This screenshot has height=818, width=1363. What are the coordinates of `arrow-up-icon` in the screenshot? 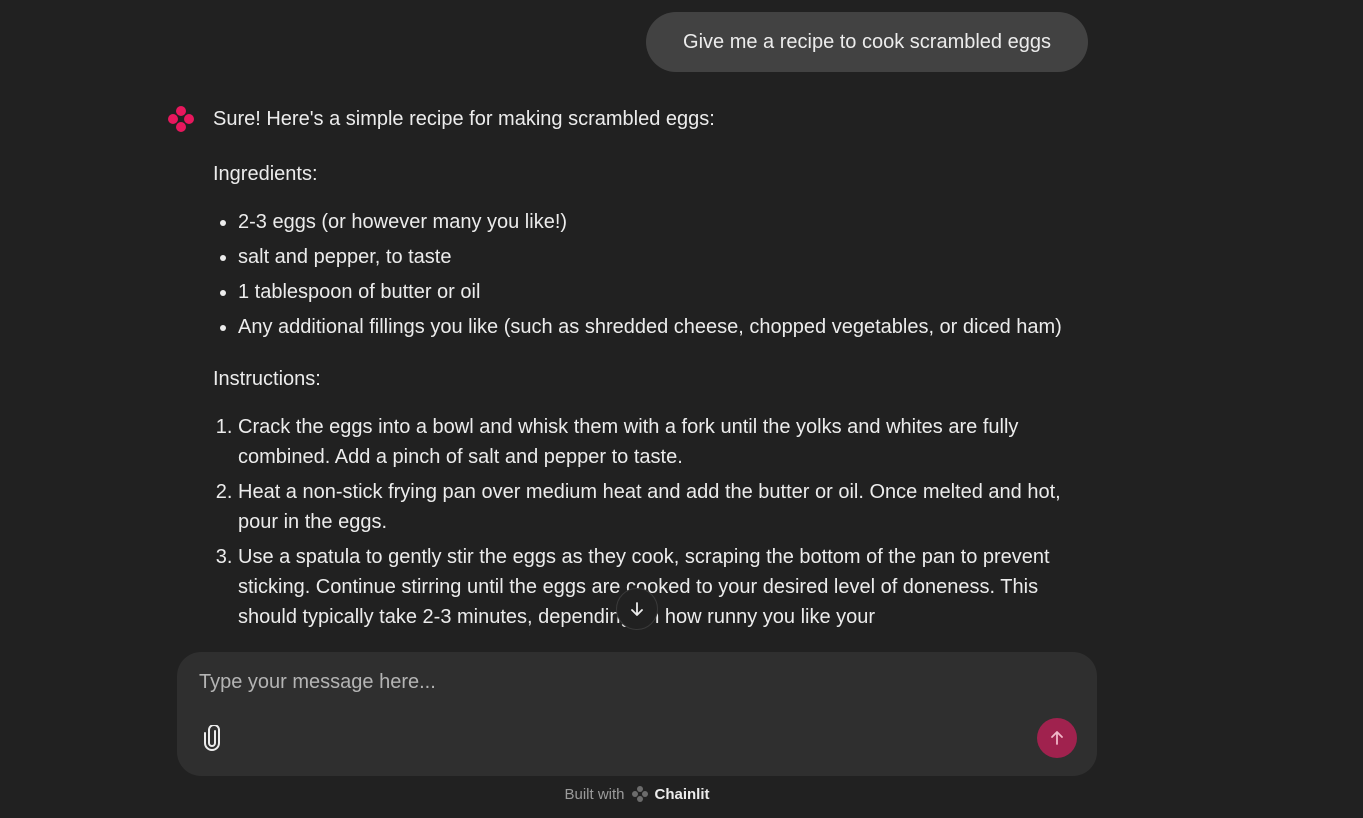 It's located at (1057, 738).